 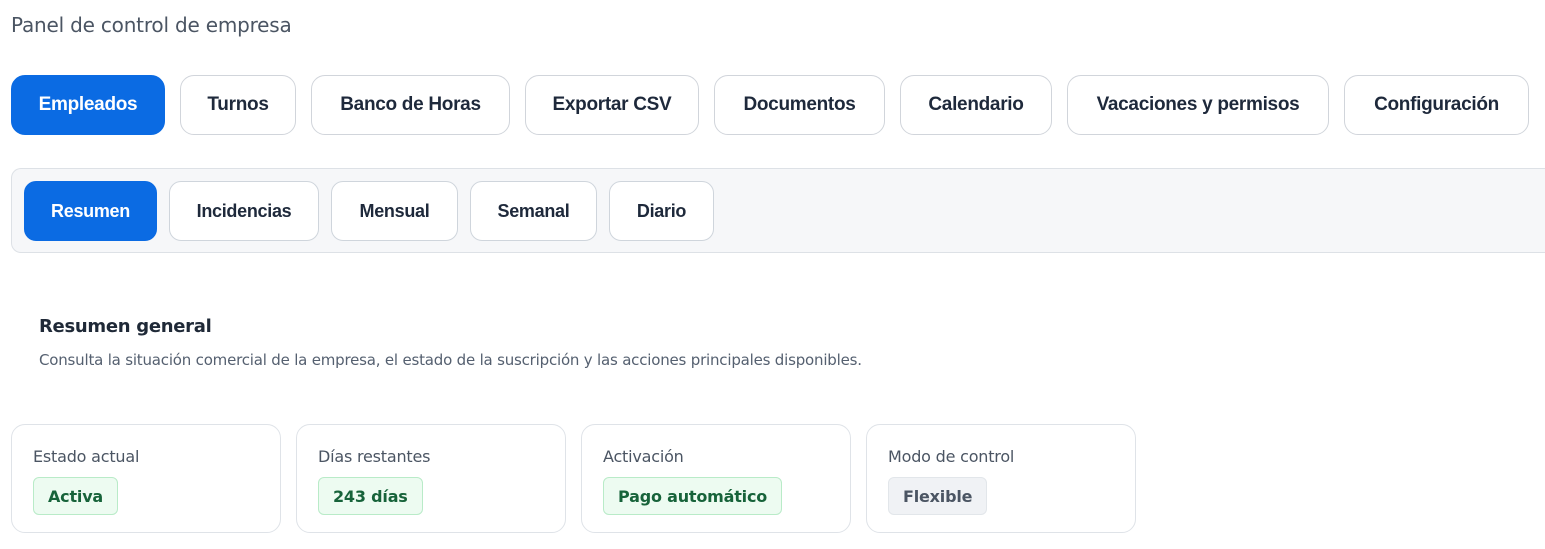 What do you see at coordinates (938, 496) in the screenshot?
I see `control-mode-badge: Flexible` at bounding box center [938, 496].